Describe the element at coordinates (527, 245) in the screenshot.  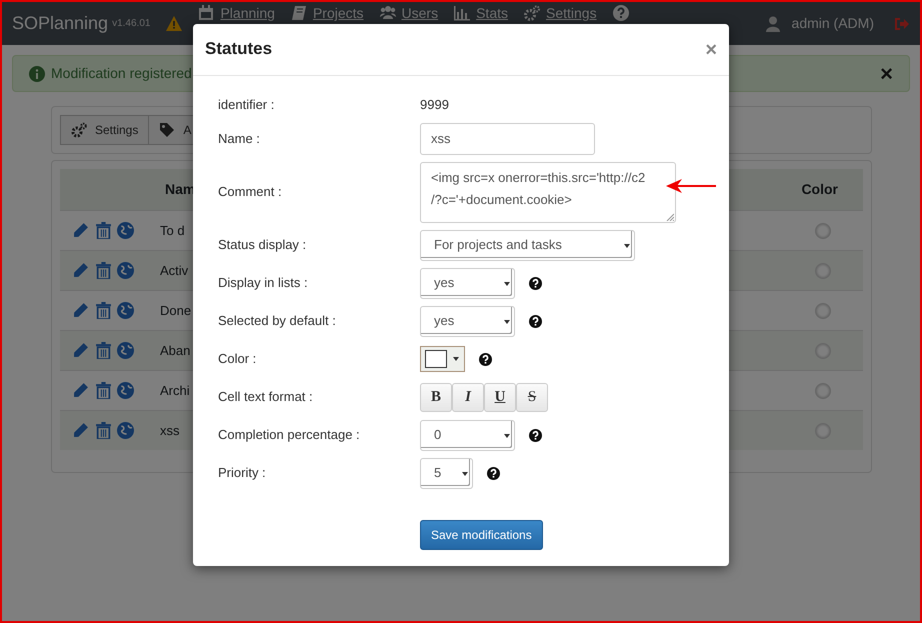
I see `select-field: For projects and tasks` at that location.